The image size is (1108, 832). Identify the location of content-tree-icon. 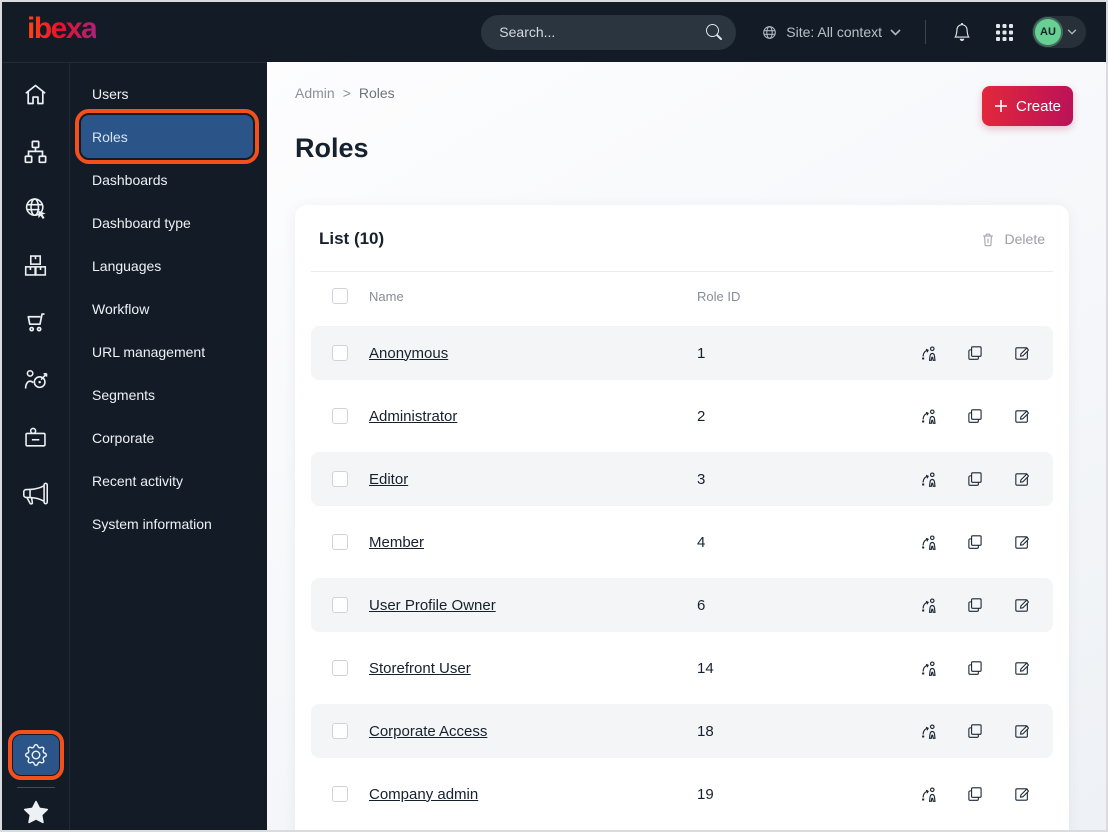
(36, 151).